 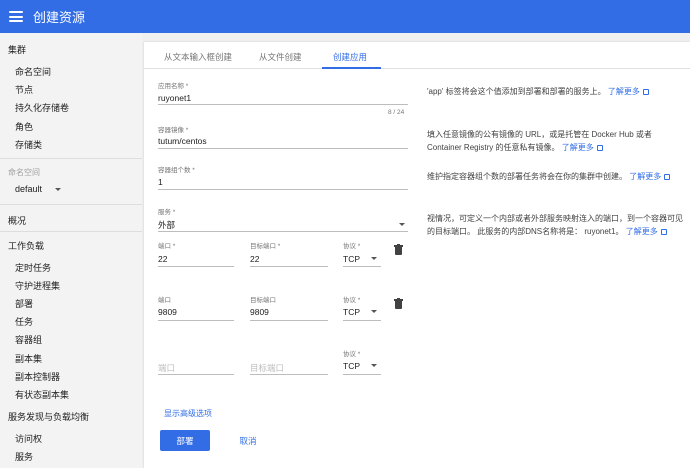 I want to click on port-placeholder: 端口, so click(x=167, y=368).